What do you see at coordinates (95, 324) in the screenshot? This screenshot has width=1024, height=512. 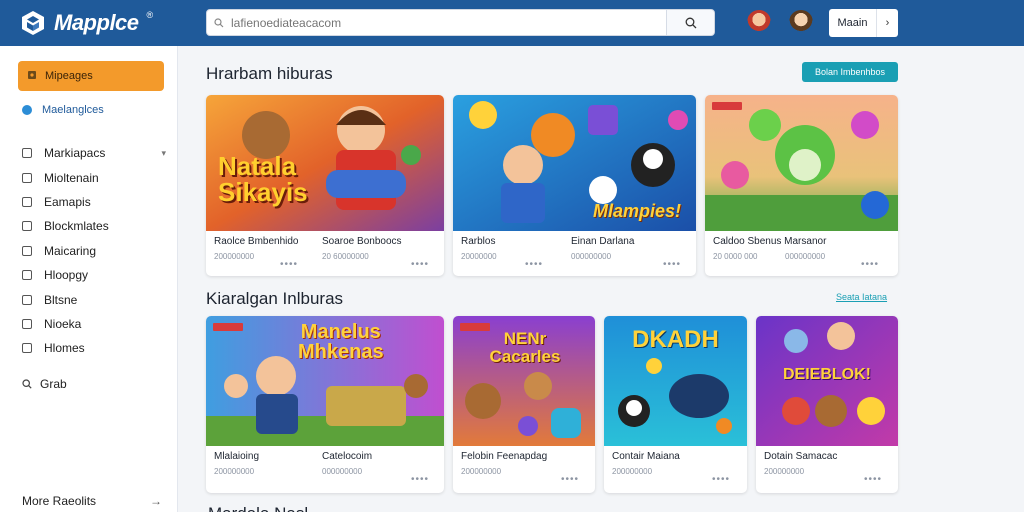 I see `sidebar-item: Nioeka` at bounding box center [95, 324].